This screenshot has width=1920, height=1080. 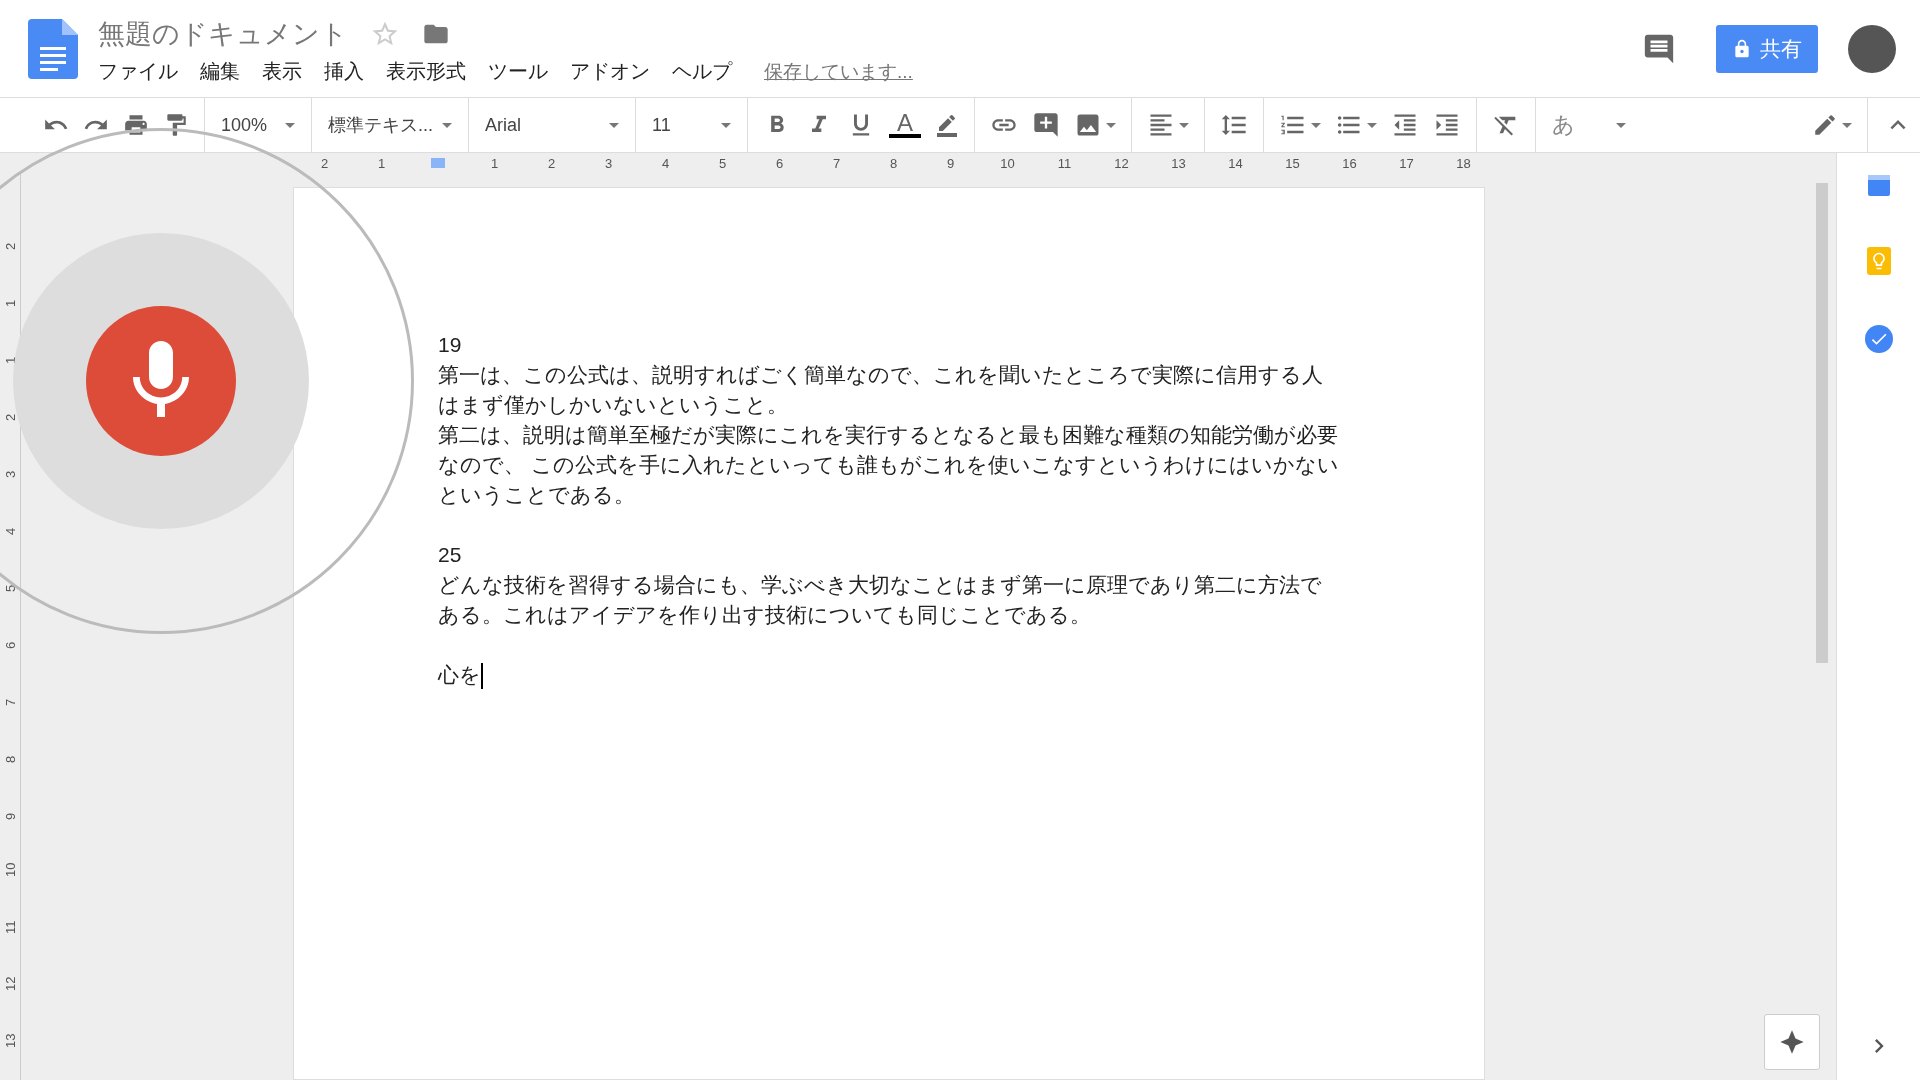 I want to click on ruler-number: 15, so click(x=1292, y=163).